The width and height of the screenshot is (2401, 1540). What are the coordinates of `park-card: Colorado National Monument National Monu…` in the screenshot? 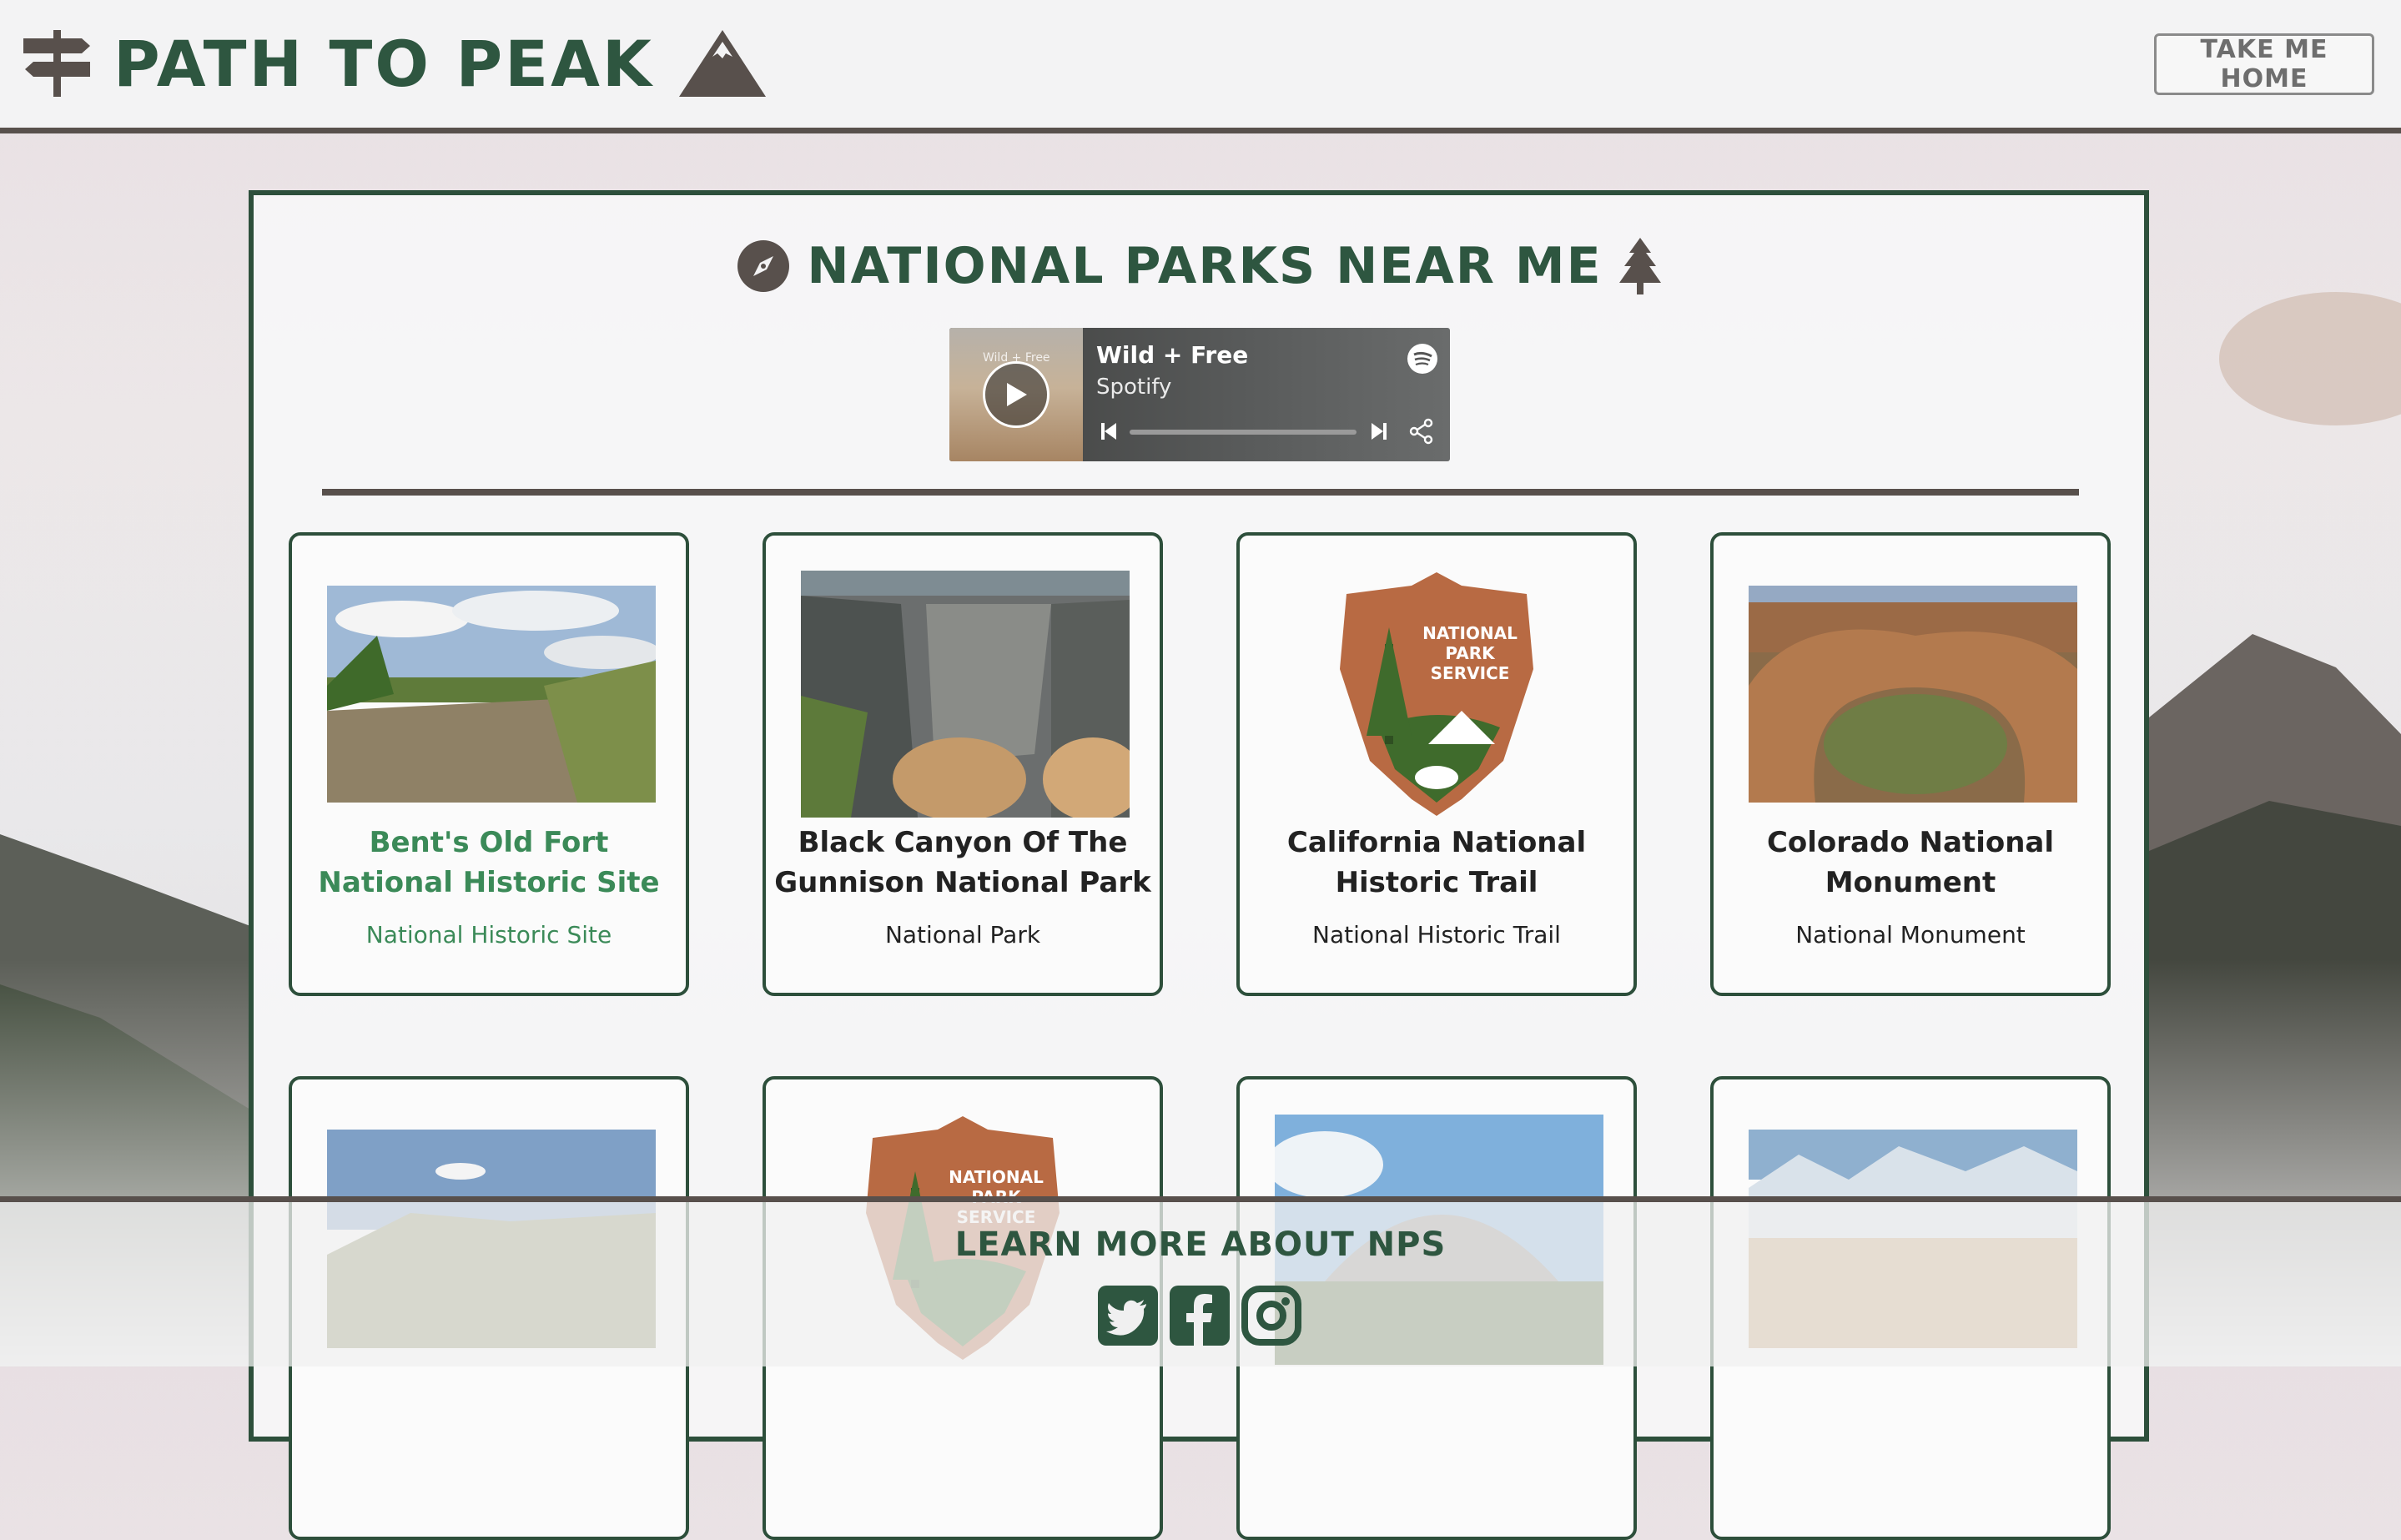 It's located at (1911, 764).